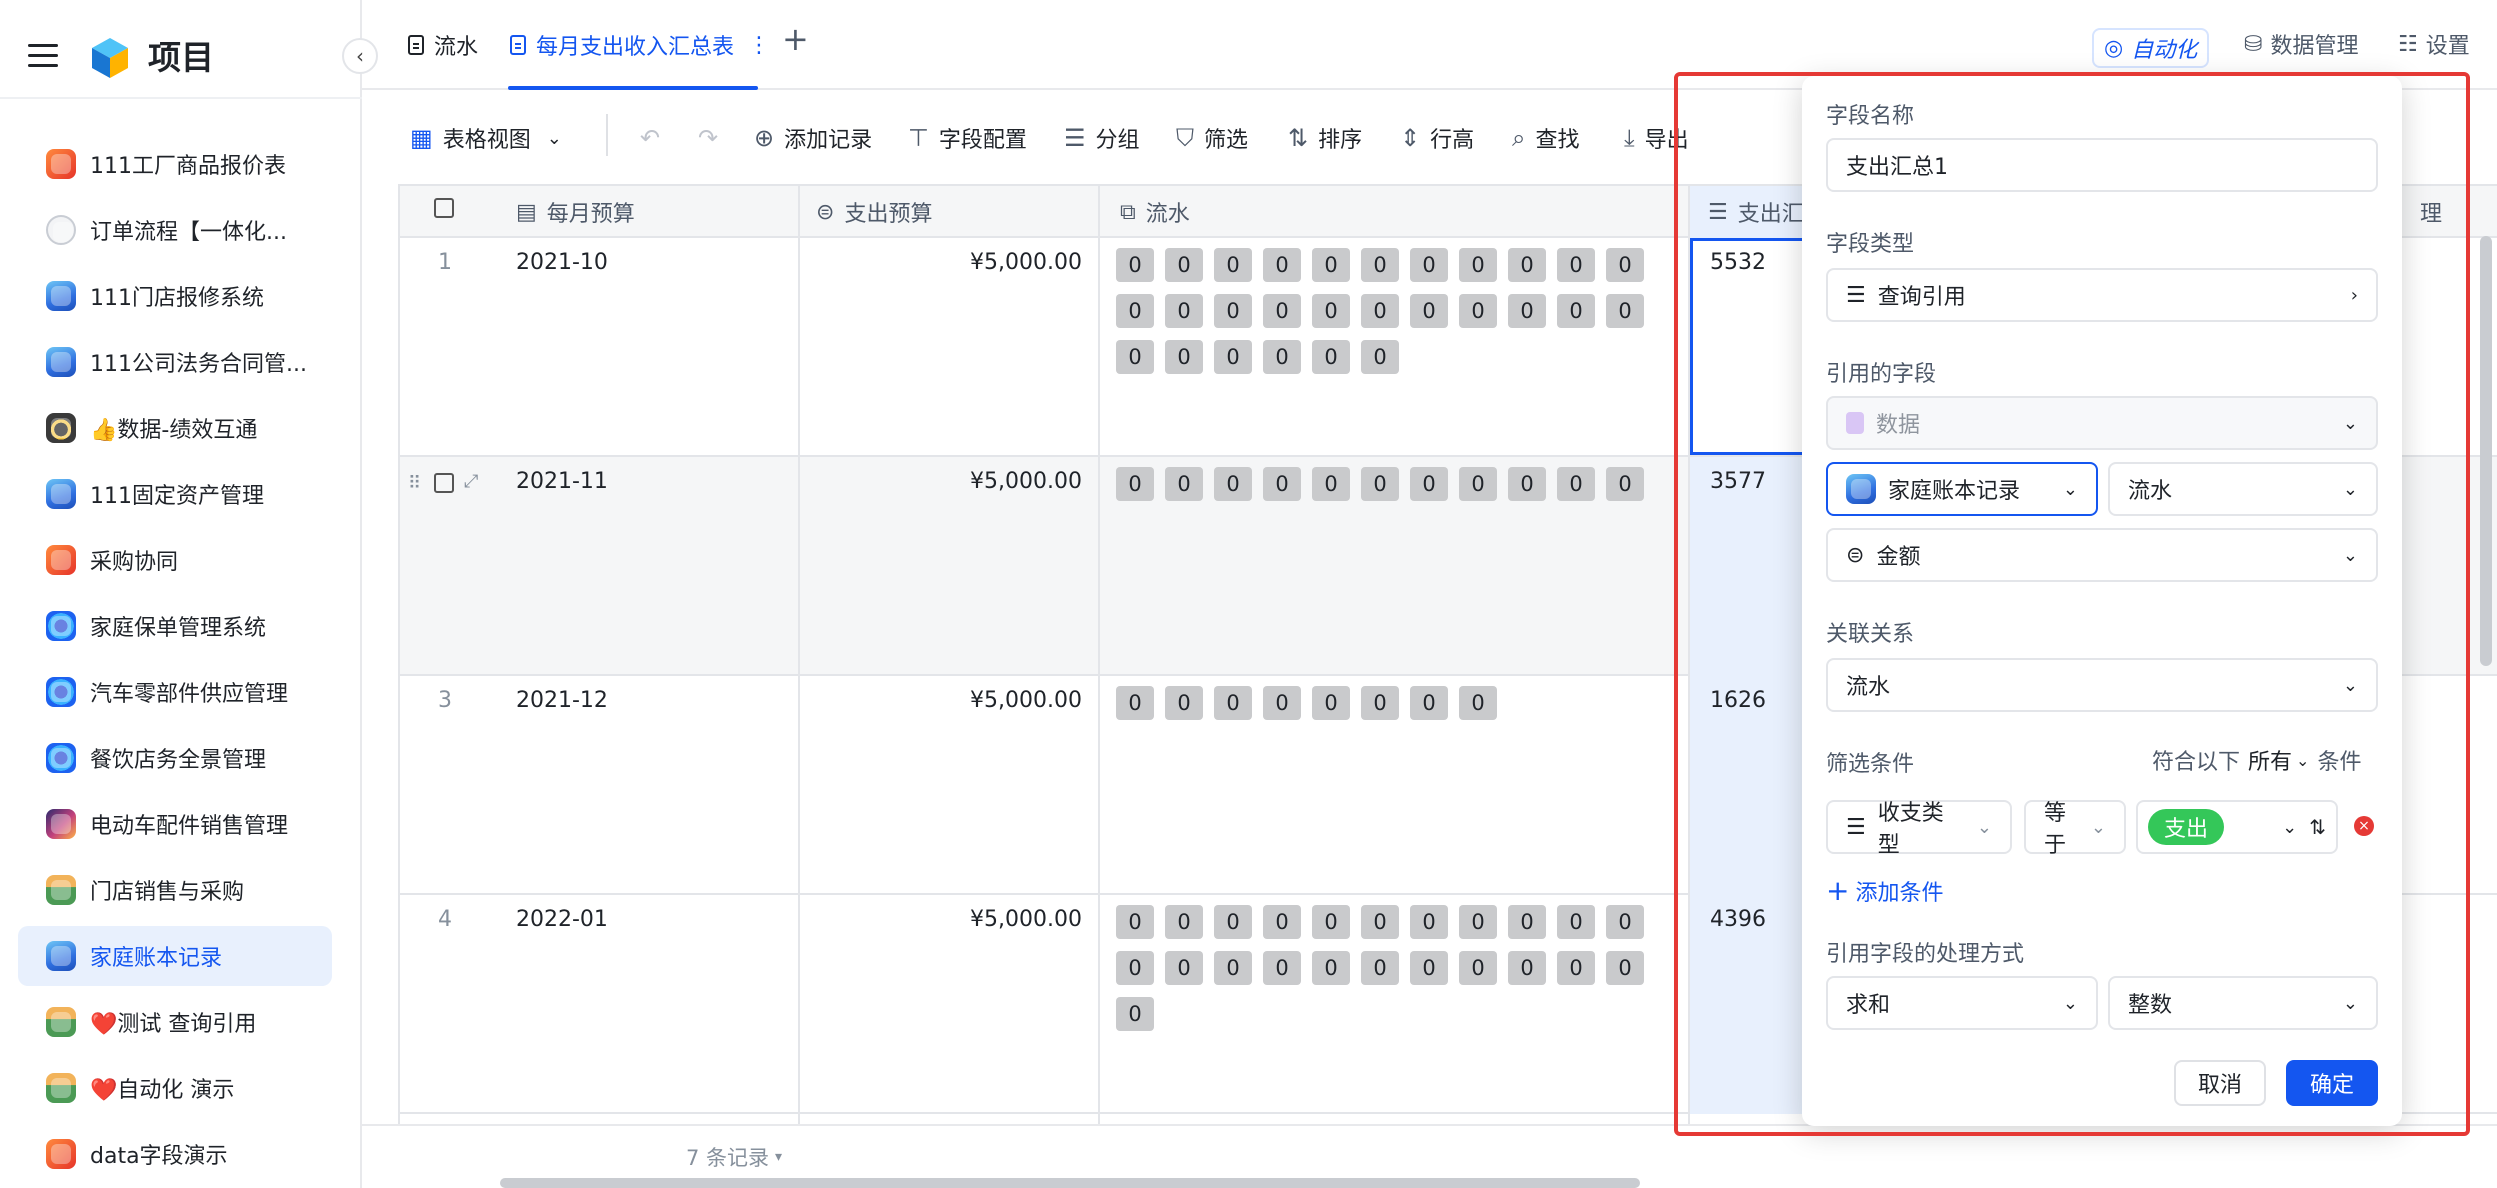 Image resolution: width=2497 pixels, height=1188 pixels. Describe the element at coordinates (1962, 489) in the screenshot. I see `ref-table-select: 家庭账本记录 ⌄` at that location.